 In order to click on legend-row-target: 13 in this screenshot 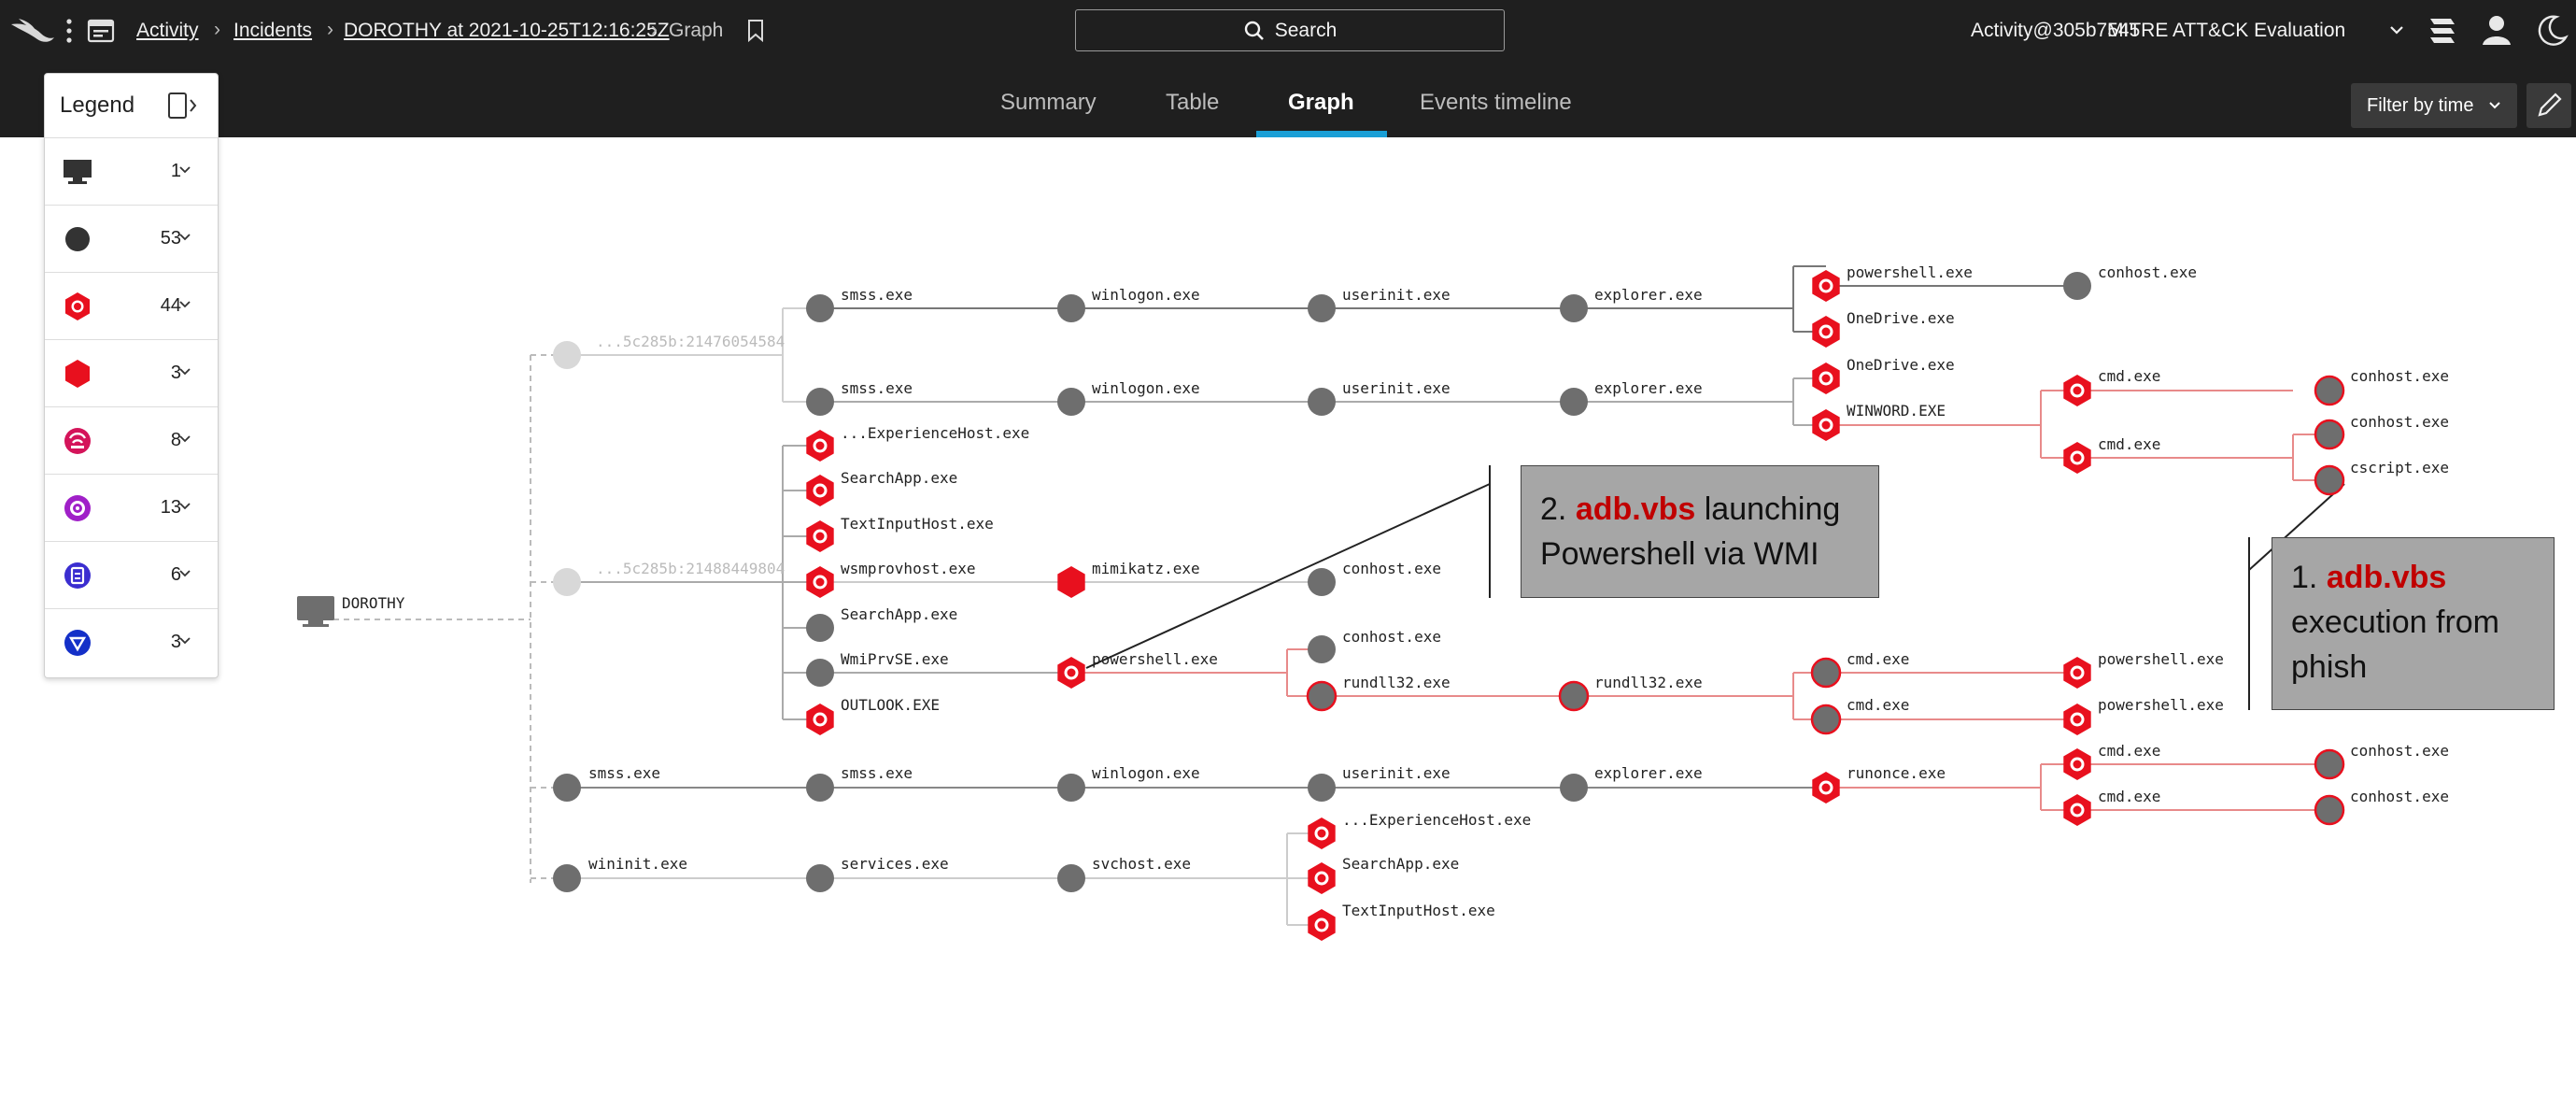, I will do `click(131, 508)`.